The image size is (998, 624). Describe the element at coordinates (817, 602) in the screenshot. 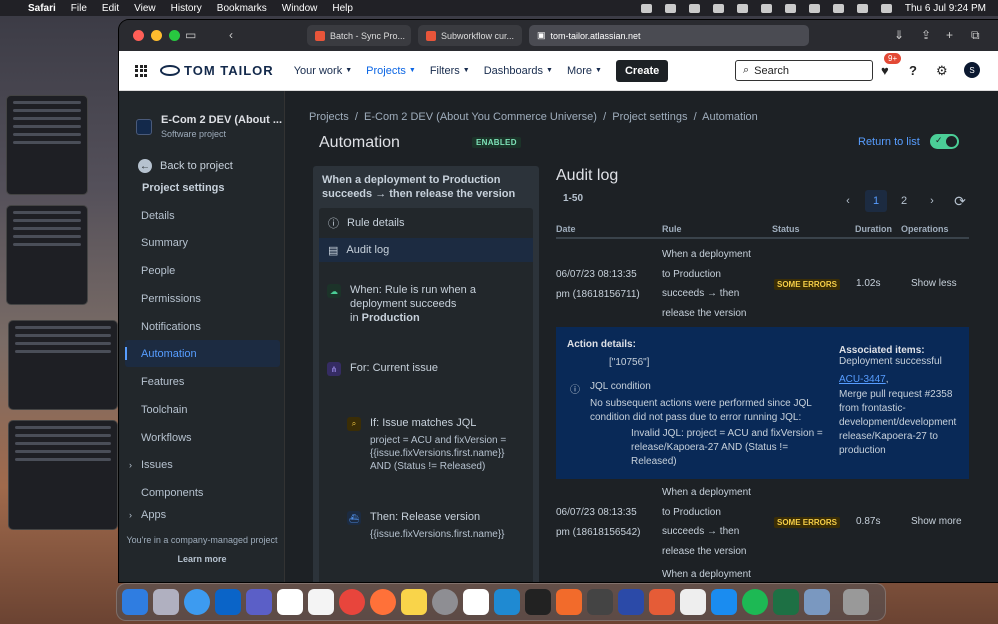

I see `preview-icon` at that location.